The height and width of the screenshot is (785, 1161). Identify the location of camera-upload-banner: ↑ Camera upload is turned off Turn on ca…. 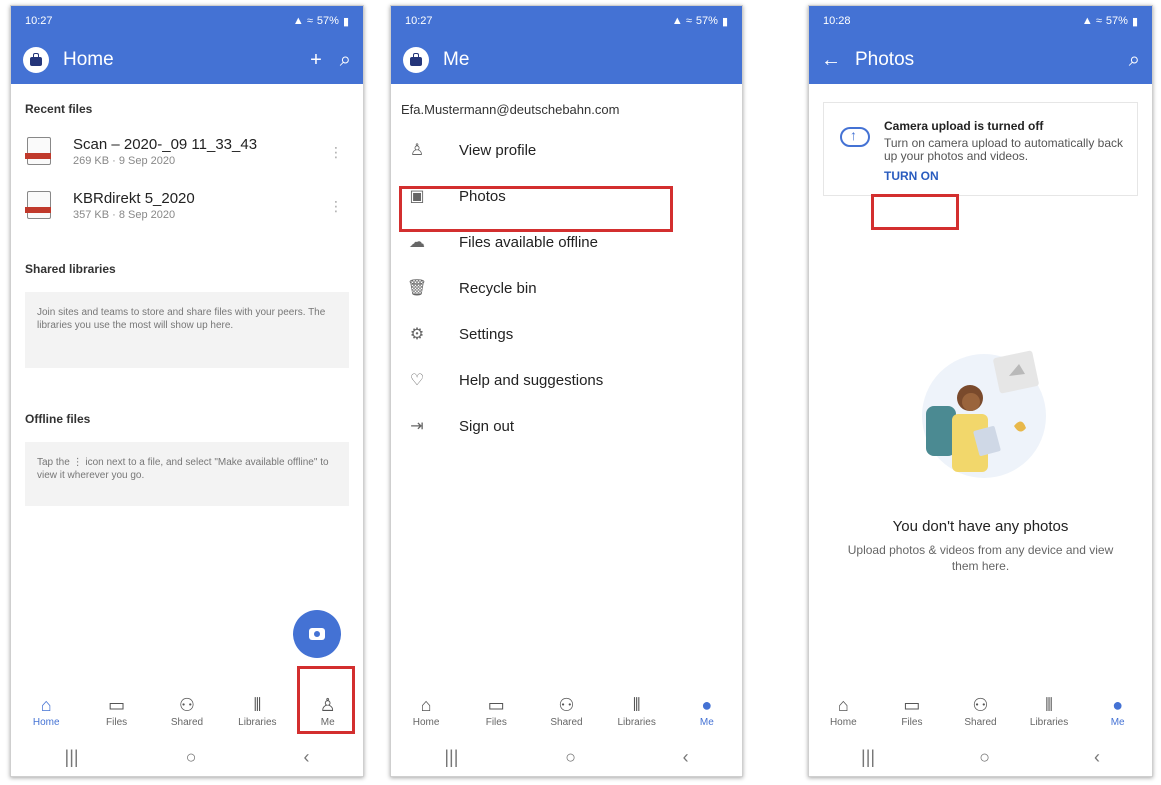
(980, 149).